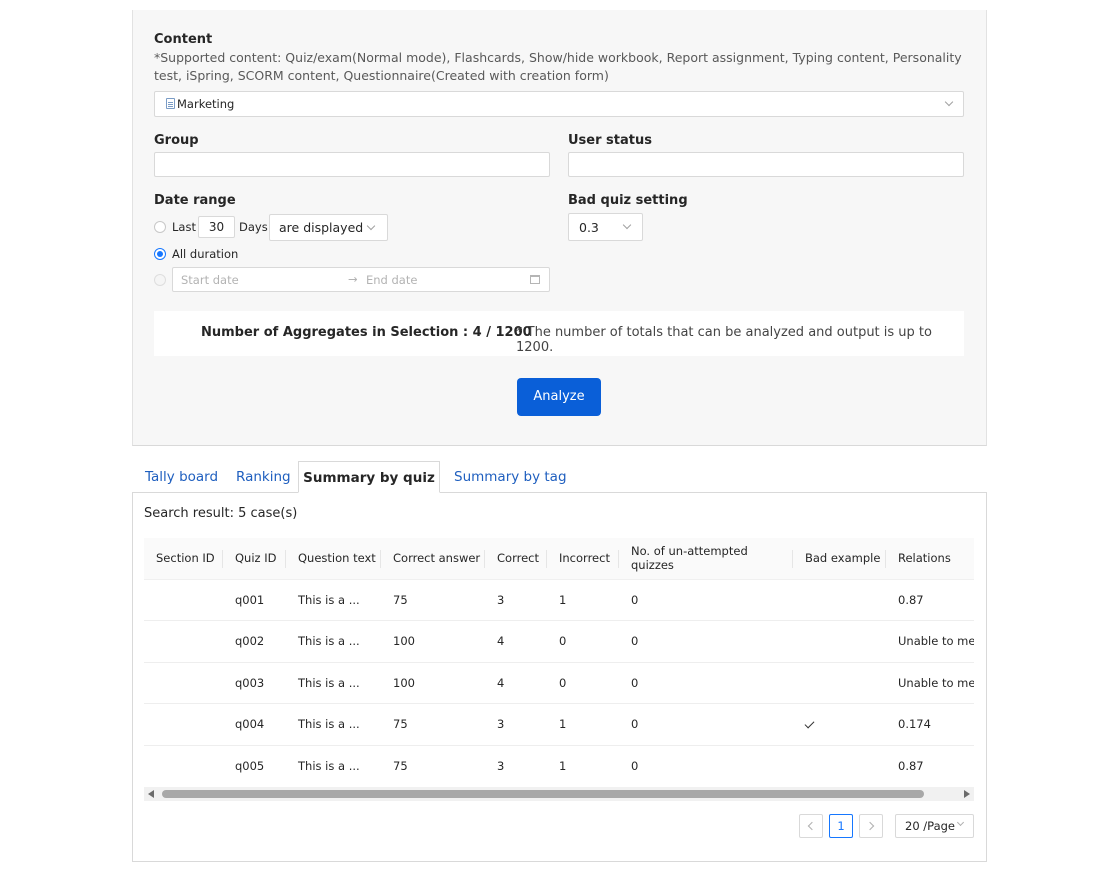 This screenshot has height=873, width=1109. I want to click on custom-range-radio, so click(160, 280).